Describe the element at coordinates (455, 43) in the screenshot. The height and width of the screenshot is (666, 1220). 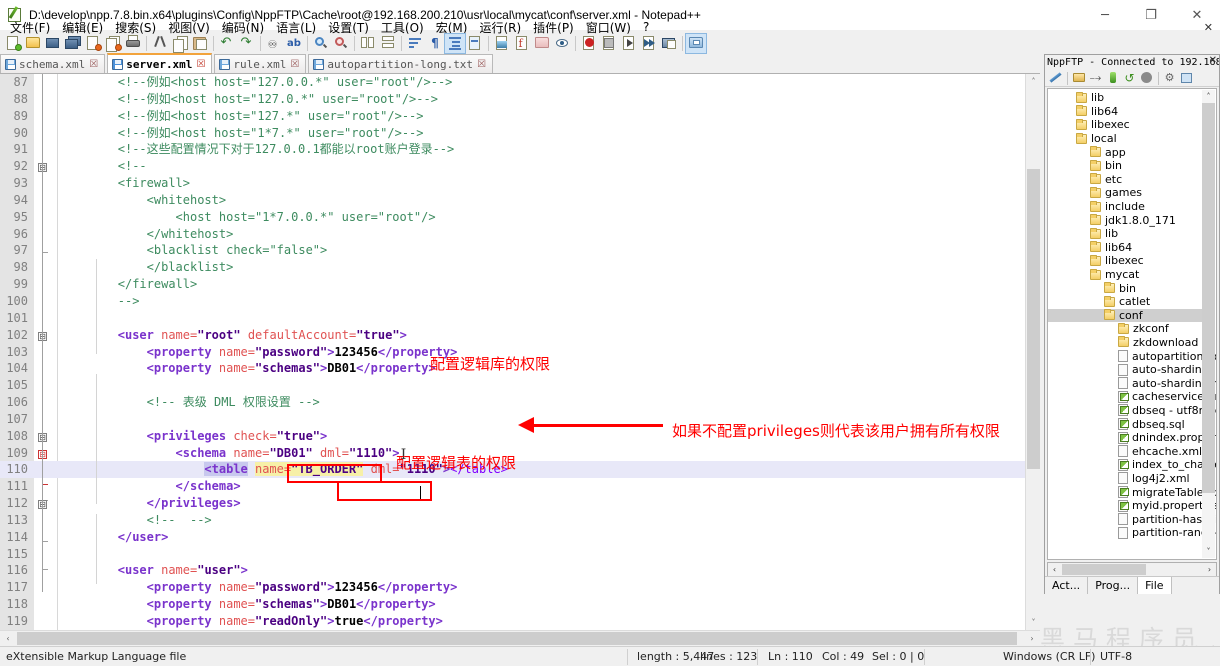
I see `indent-guide-icon` at that location.